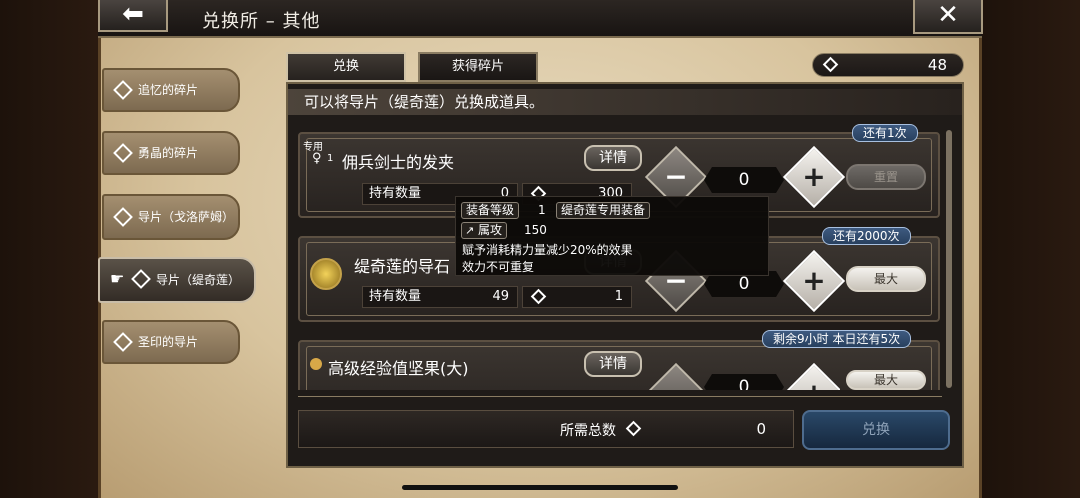 The height and width of the screenshot is (498, 1080). What do you see at coordinates (885, 133) in the screenshot?
I see `remaining-count-badge: 还有1次` at bounding box center [885, 133].